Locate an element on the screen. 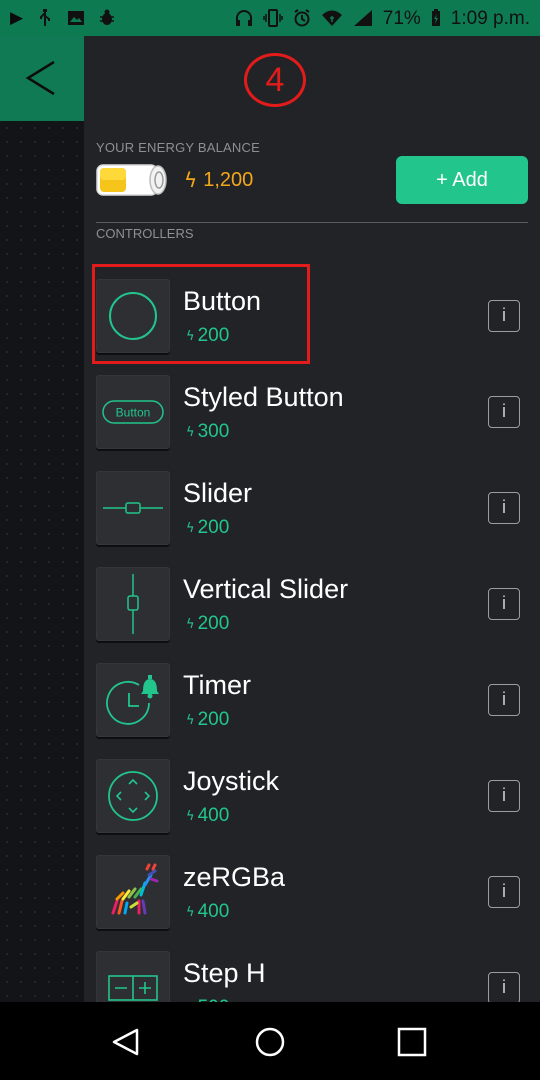  home-circle-icon is located at coordinates (270, 1042).